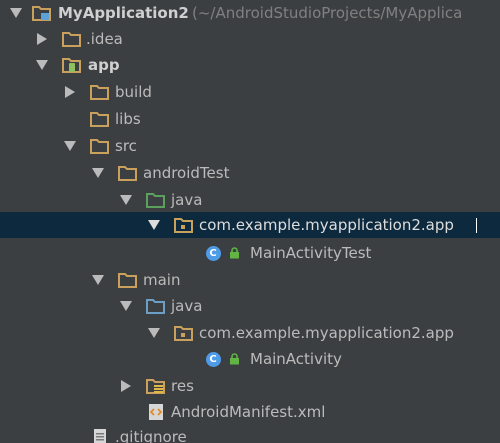 The image size is (500, 443). I want to click on gitignore-file-label: .gitignore, so click(151, 435).